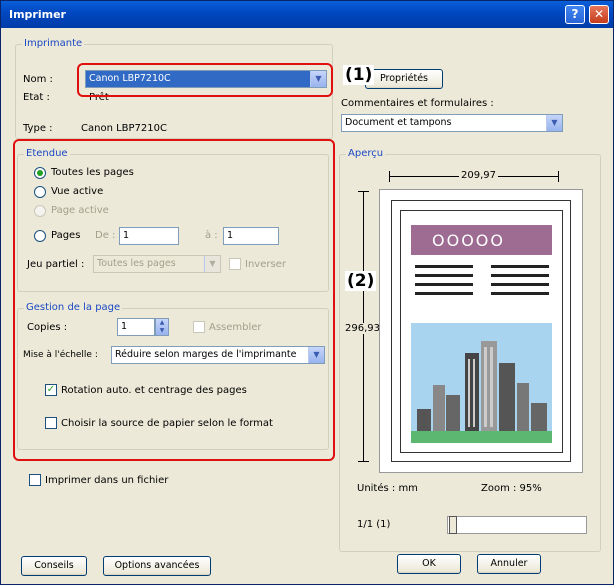 The image size is (614, 585). I want to click on height-tick-bottom, so click(363, 461).